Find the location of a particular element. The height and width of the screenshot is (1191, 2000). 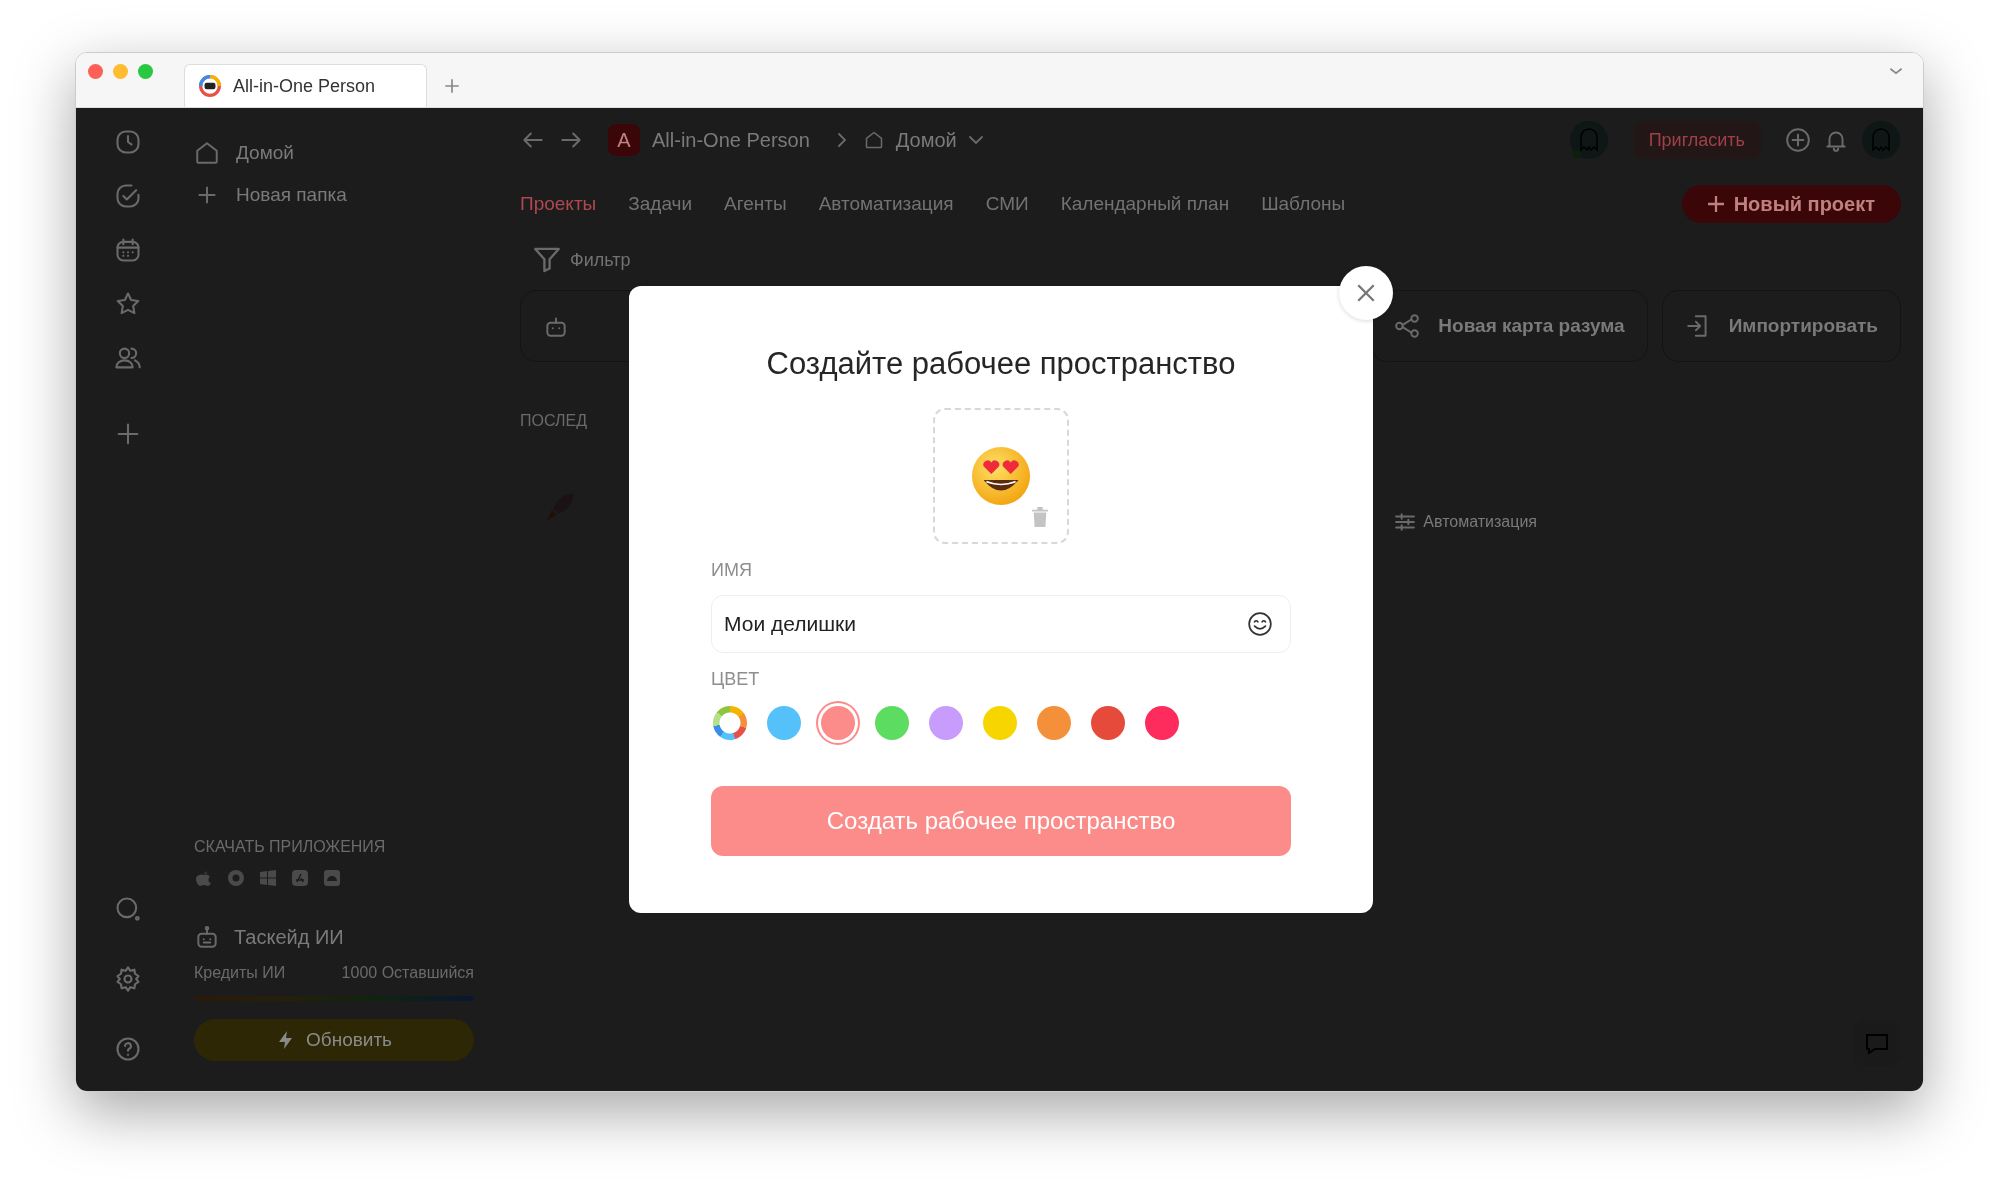

invite-button: Пригласить is located at coordinates (1696, 140).